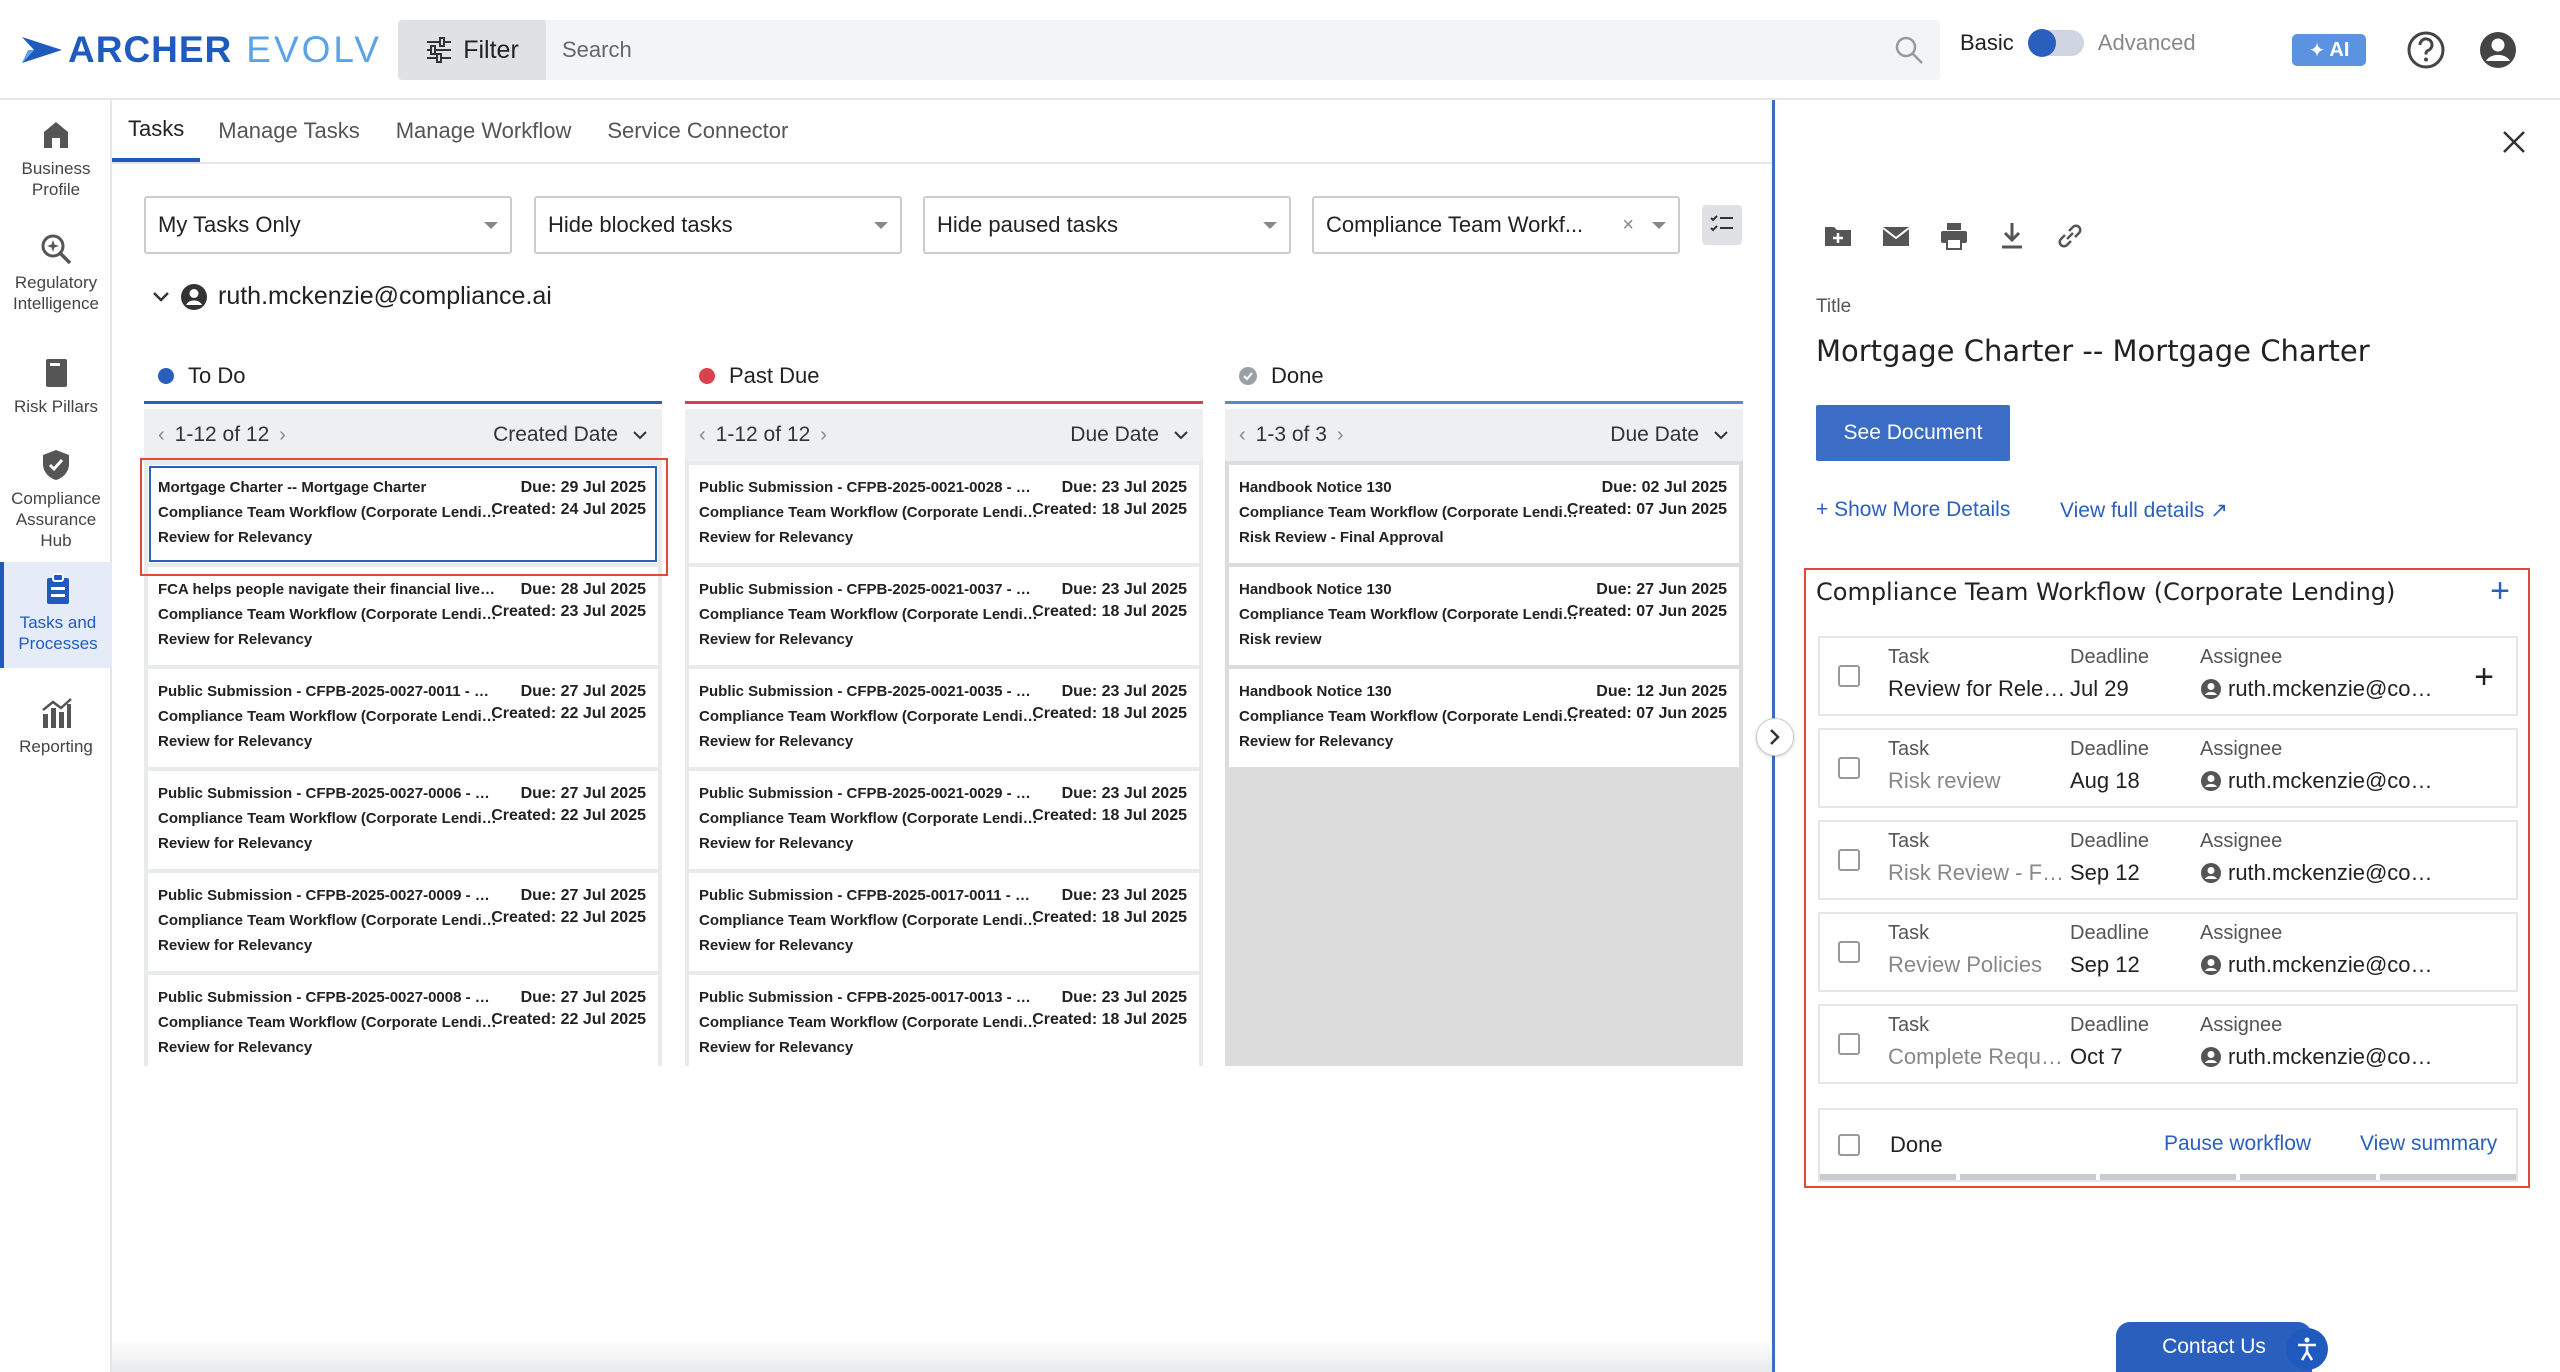  What do you see at coordinates (1228, 50) in the screenshot?
I see `search-input` at bounding box center [1228, 50].